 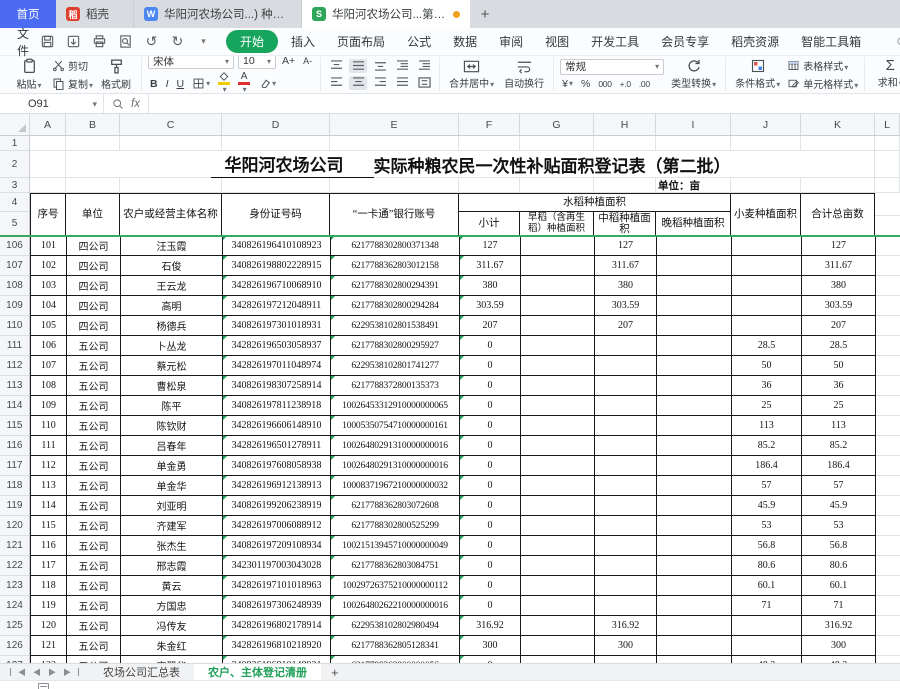 What do you see at coordinates (181, 84) in the screenshot?
I see `underline-button: U` at bounding box center [181, 84].